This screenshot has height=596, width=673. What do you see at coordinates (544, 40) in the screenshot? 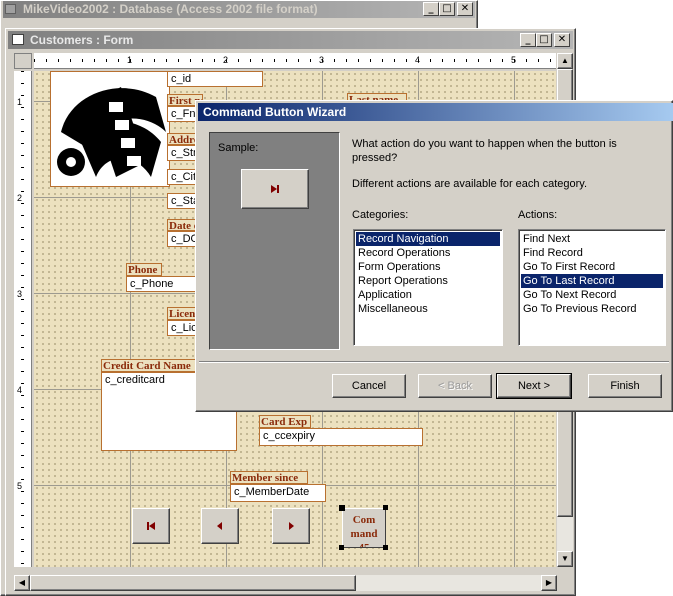
I see `form-restore-icon: □` at bounding box center [544, 40].